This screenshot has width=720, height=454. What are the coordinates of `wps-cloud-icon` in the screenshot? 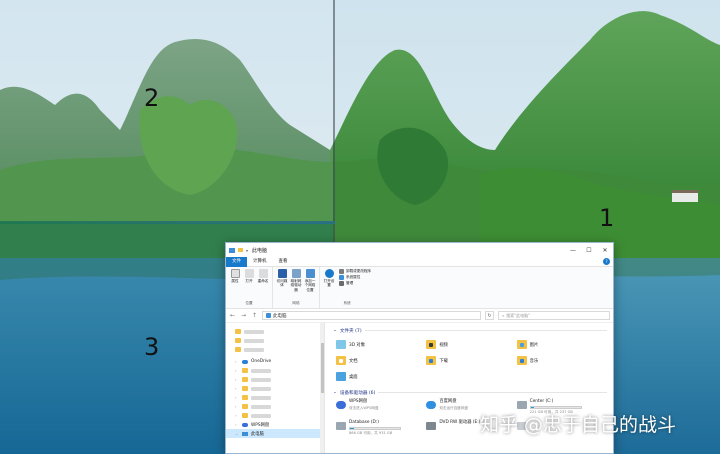 It's located at (341, 405).